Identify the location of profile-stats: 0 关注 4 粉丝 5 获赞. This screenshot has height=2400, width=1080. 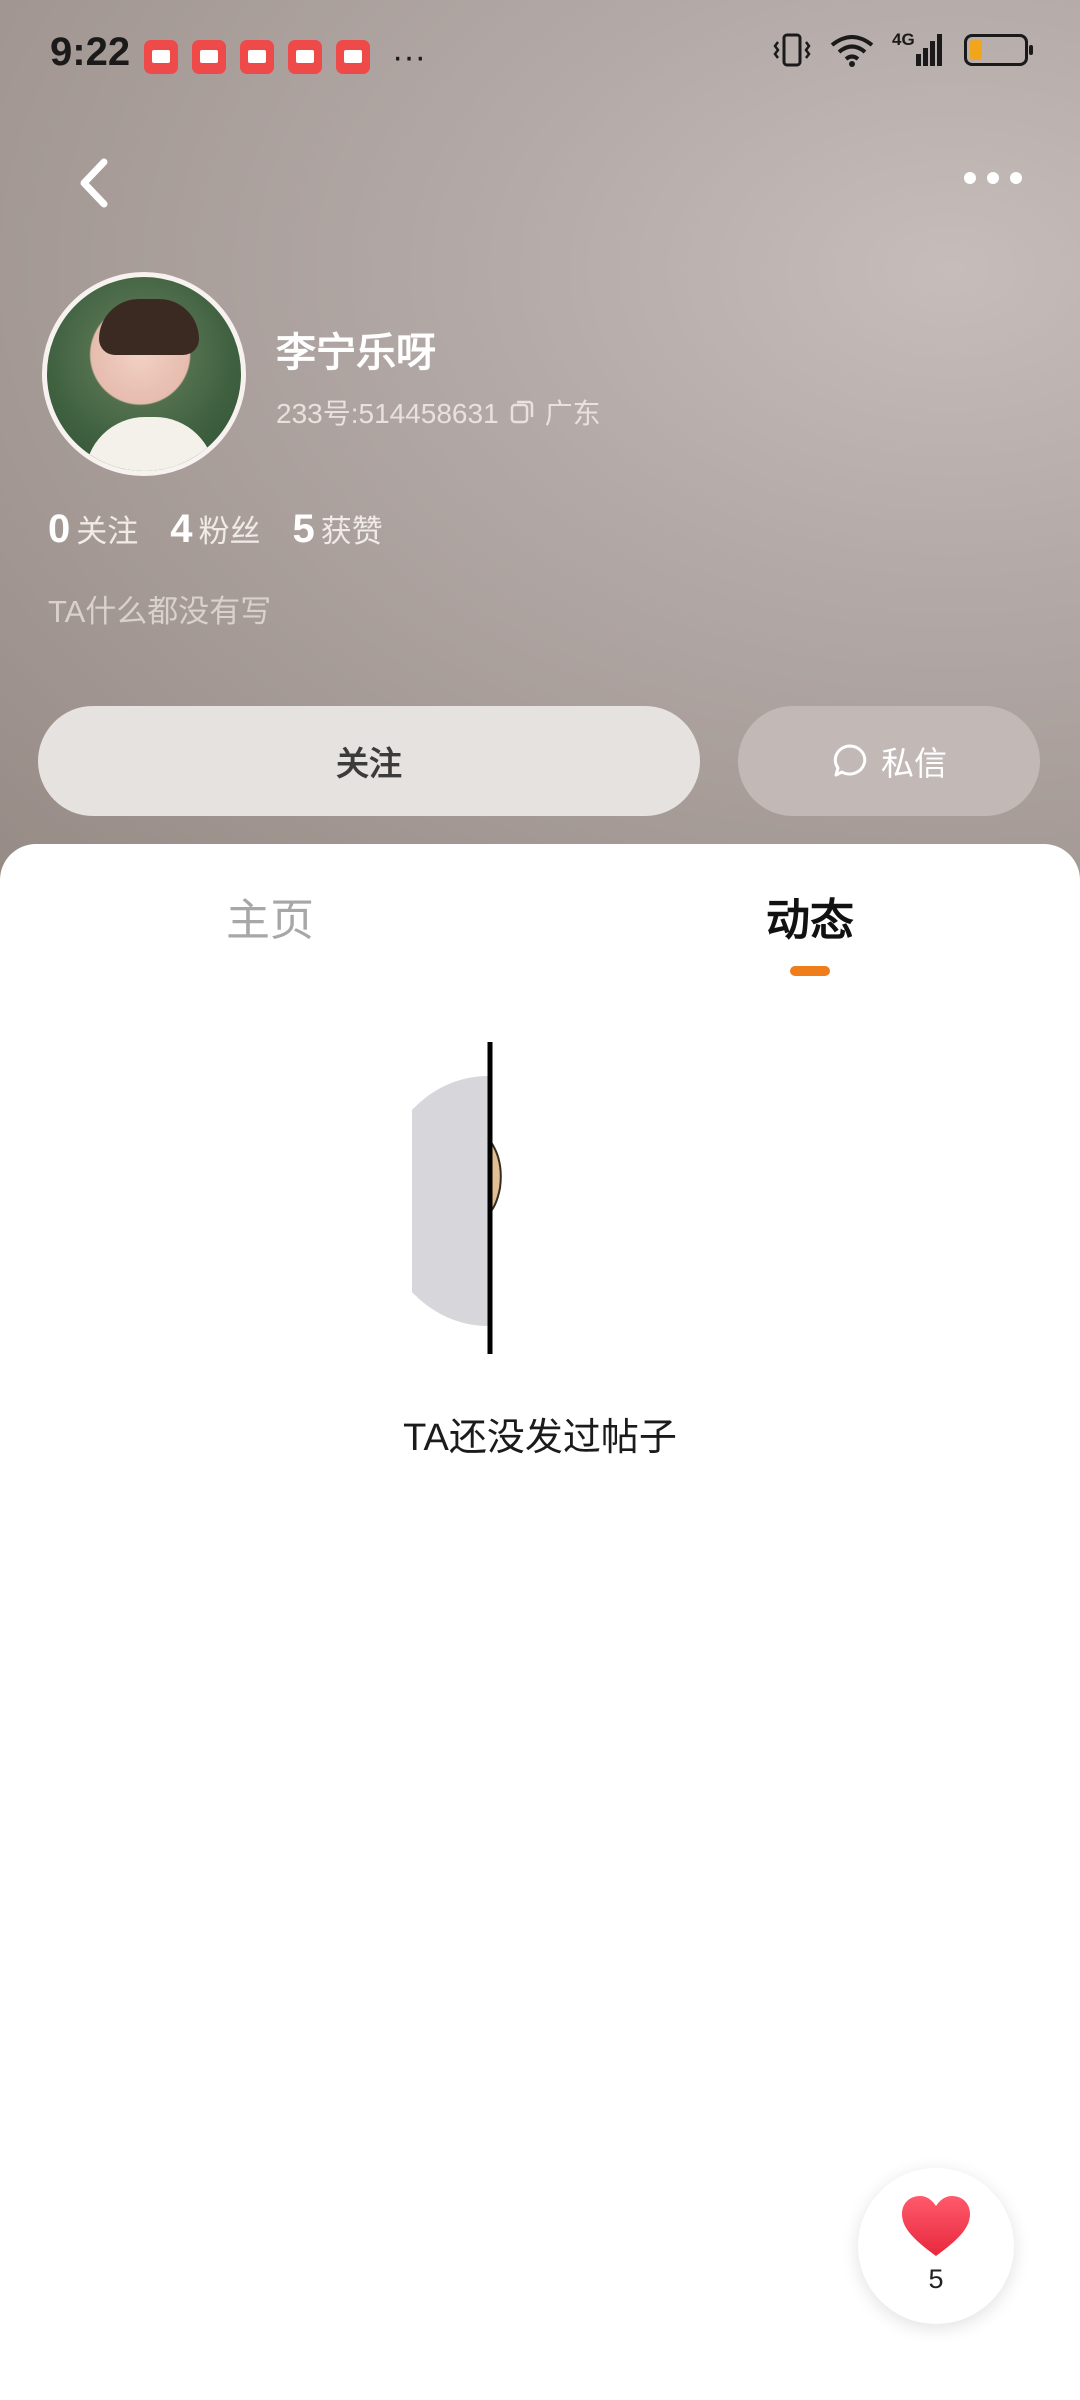
(215, 529).